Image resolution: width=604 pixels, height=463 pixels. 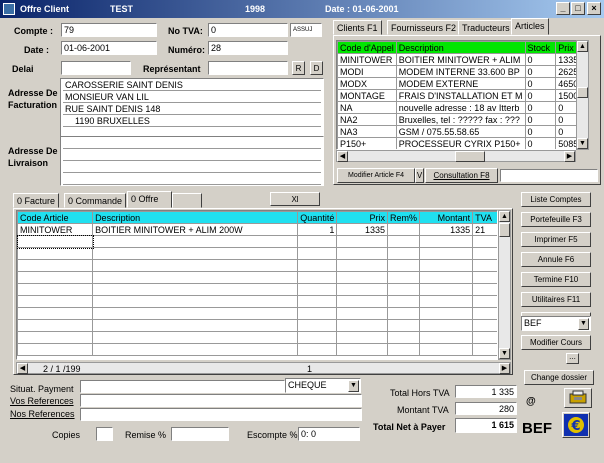 What do you see at coordinates (248, 68) in the screenshot?
I see `representant-input` at bounding box center [248, 68].